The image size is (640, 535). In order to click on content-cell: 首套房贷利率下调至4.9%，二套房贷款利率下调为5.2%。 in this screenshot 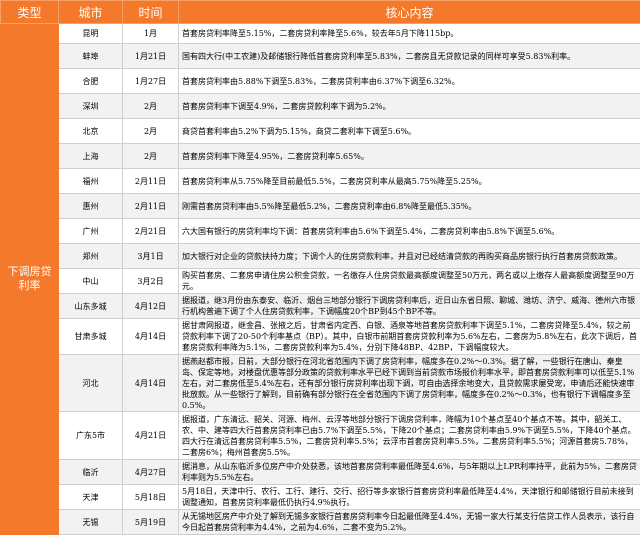, I will do `click(409, 106)`.